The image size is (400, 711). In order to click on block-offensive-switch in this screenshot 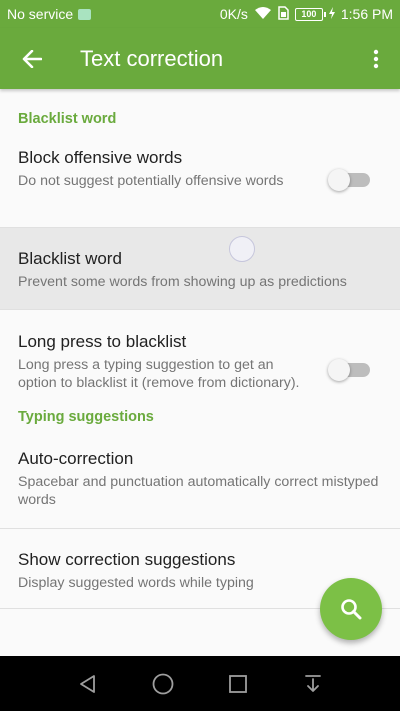, I will do `click(349, 180)`.